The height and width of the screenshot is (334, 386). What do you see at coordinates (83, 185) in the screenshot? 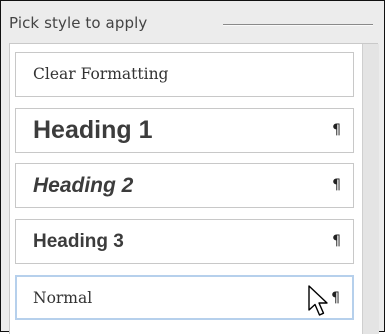
I see `style-item-label: Heading 2` at bounding box center [83, 185].